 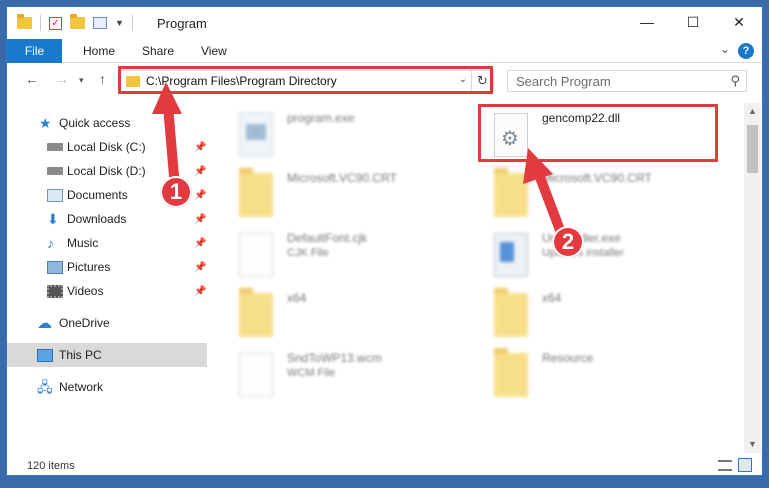 What do you see at coordinates (568, 242) in the screenshot?
I see `step-2-badge: 2` at bounding box center [568, 242].